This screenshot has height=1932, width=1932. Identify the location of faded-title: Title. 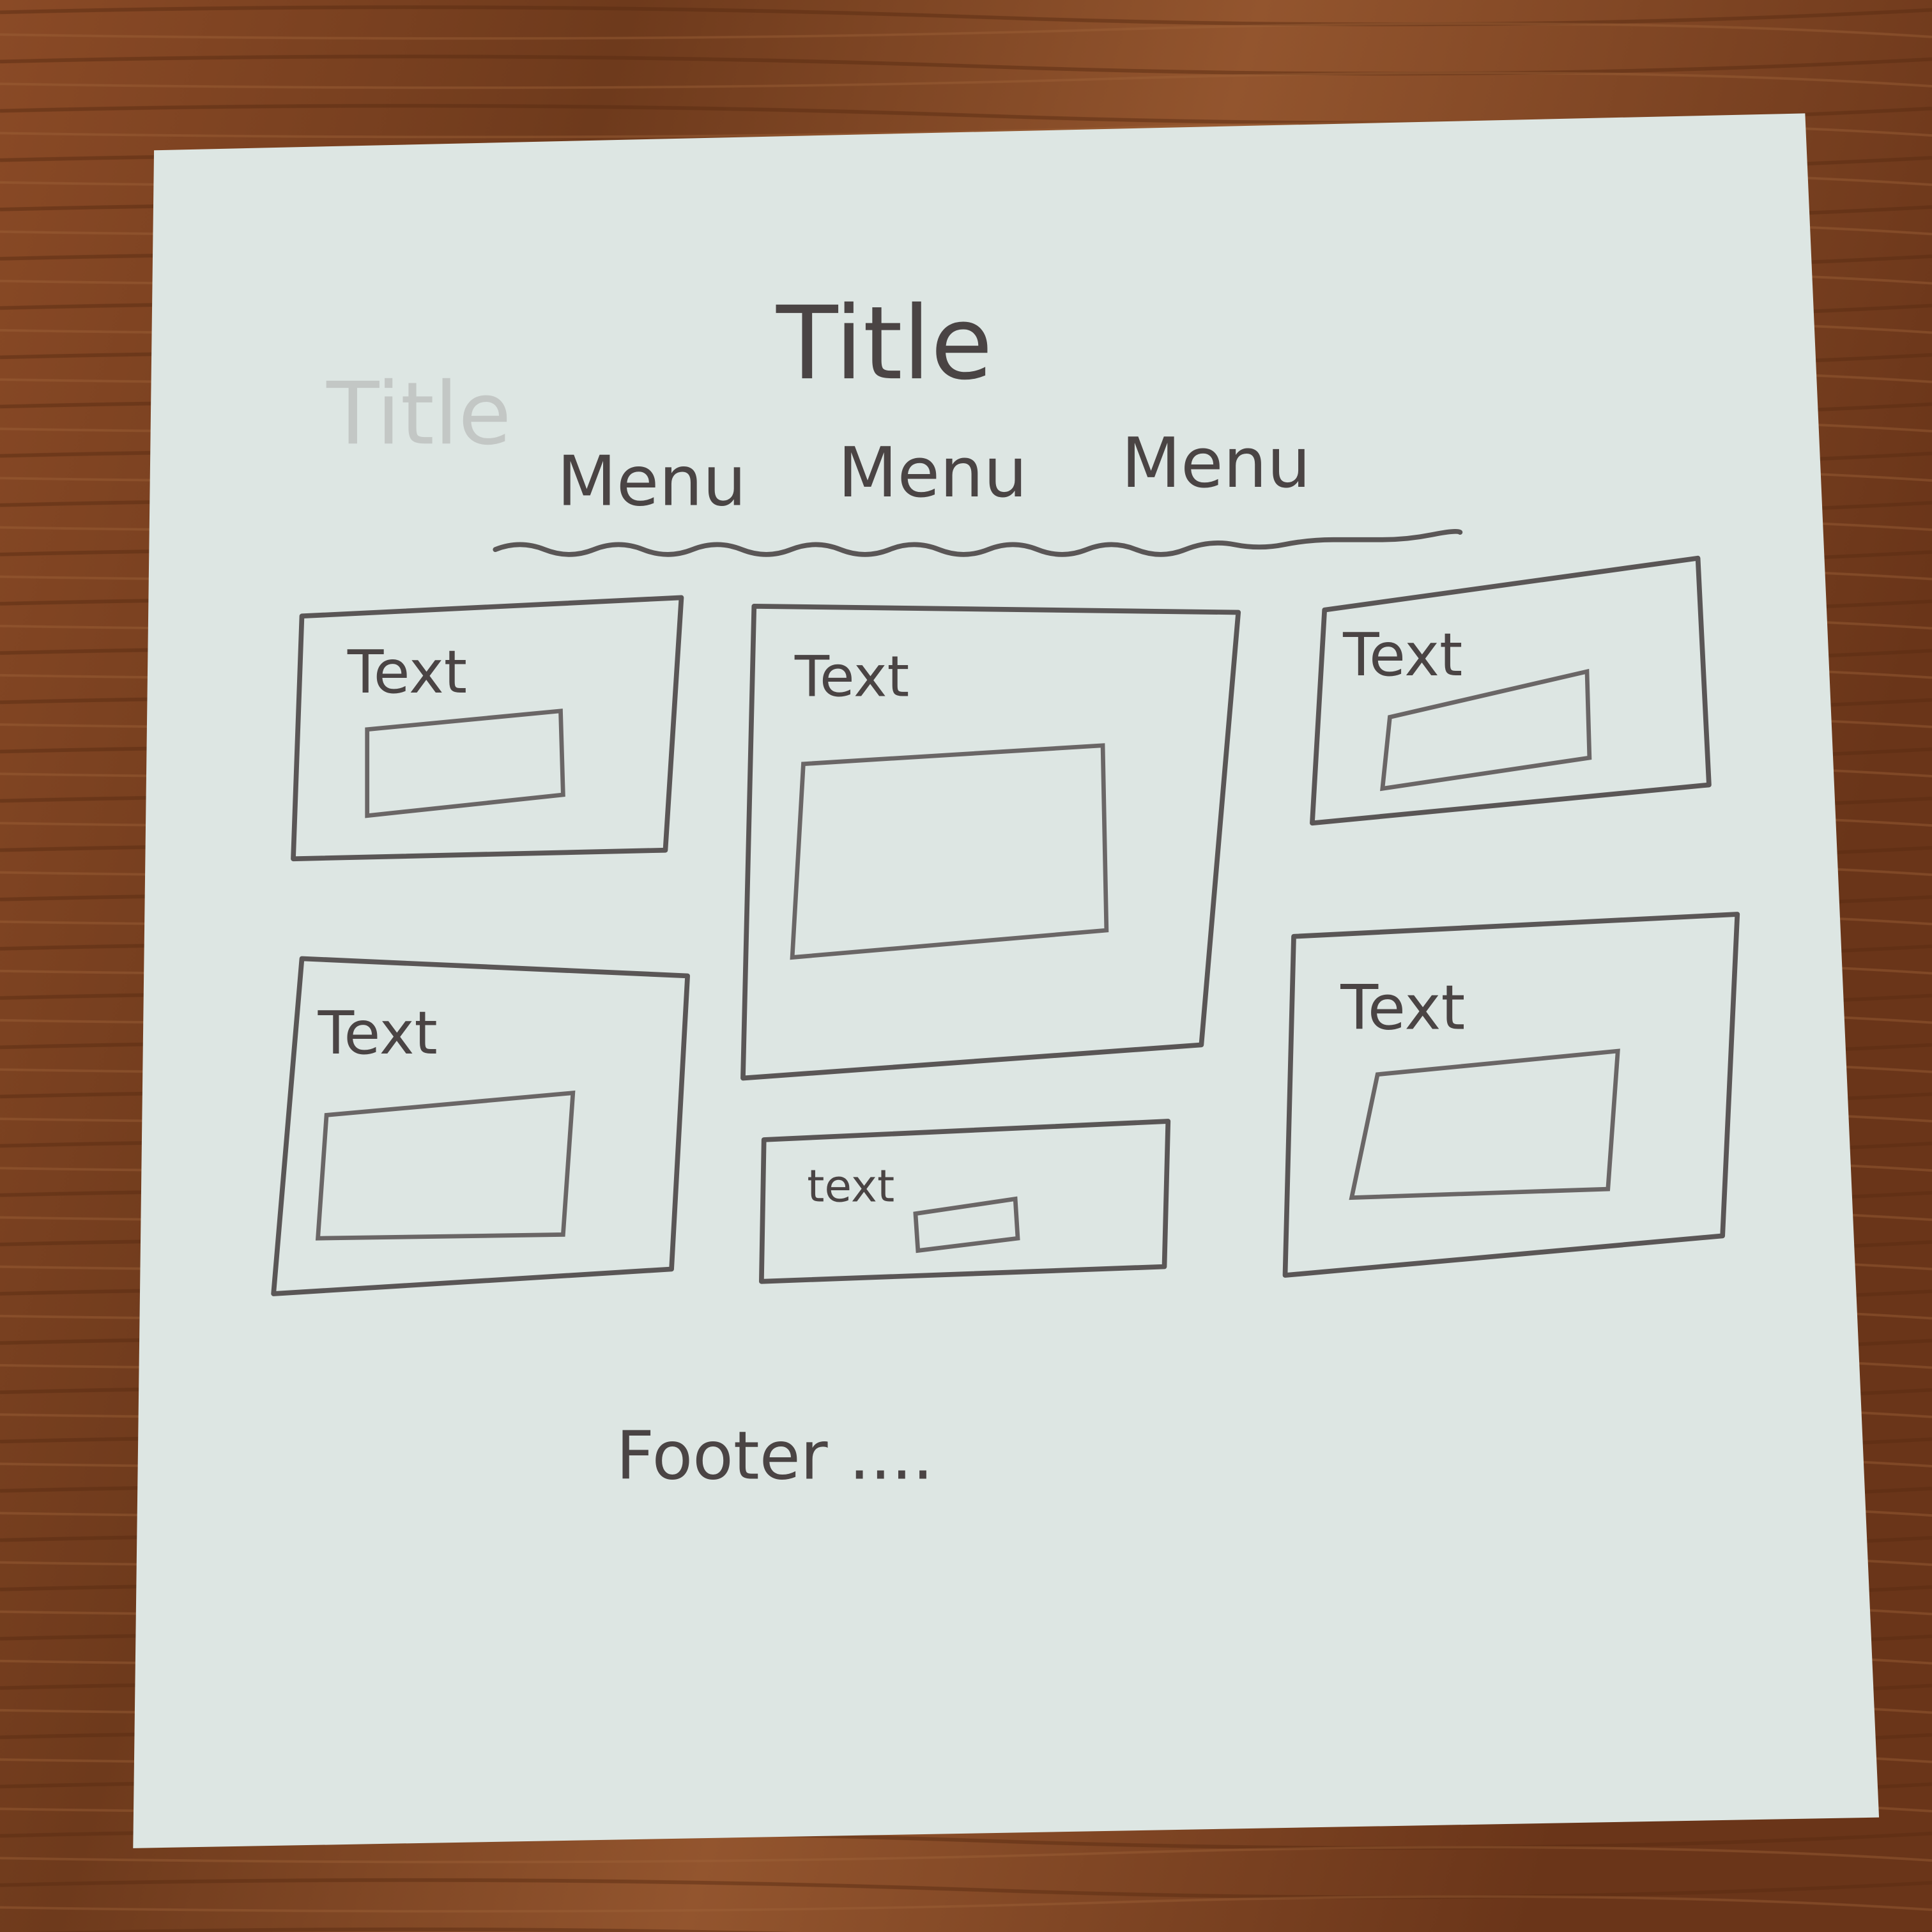
(418, 414).